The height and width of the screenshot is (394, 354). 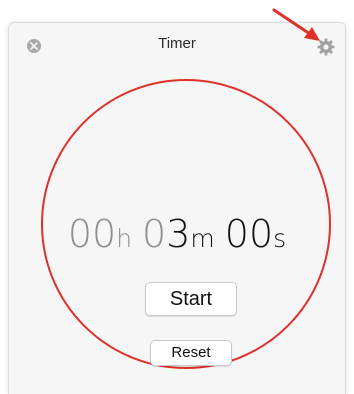 I want to click on start-button: Start, so click(x=191, y=299).